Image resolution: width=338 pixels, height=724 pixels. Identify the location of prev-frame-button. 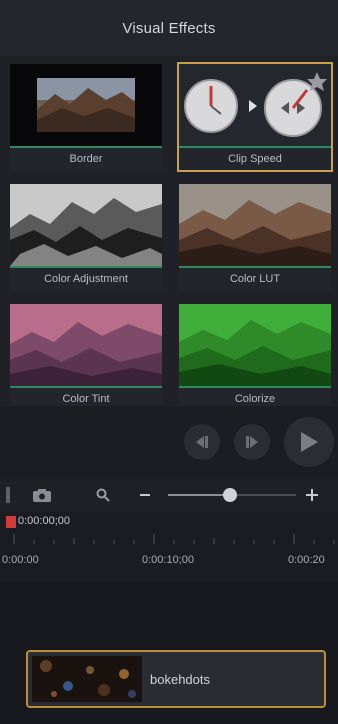
(202, 442).